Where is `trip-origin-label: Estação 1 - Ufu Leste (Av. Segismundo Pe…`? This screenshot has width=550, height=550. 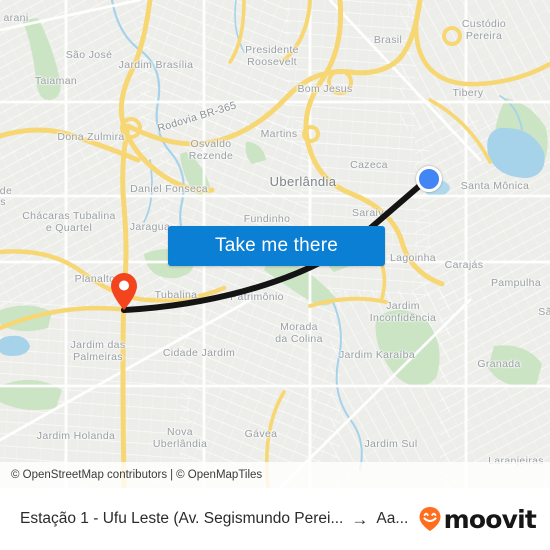
trip-origin-label: Estação 1 - Ufu Leste (Av. Segismundo Pe… is located at coordinates (182, 518).